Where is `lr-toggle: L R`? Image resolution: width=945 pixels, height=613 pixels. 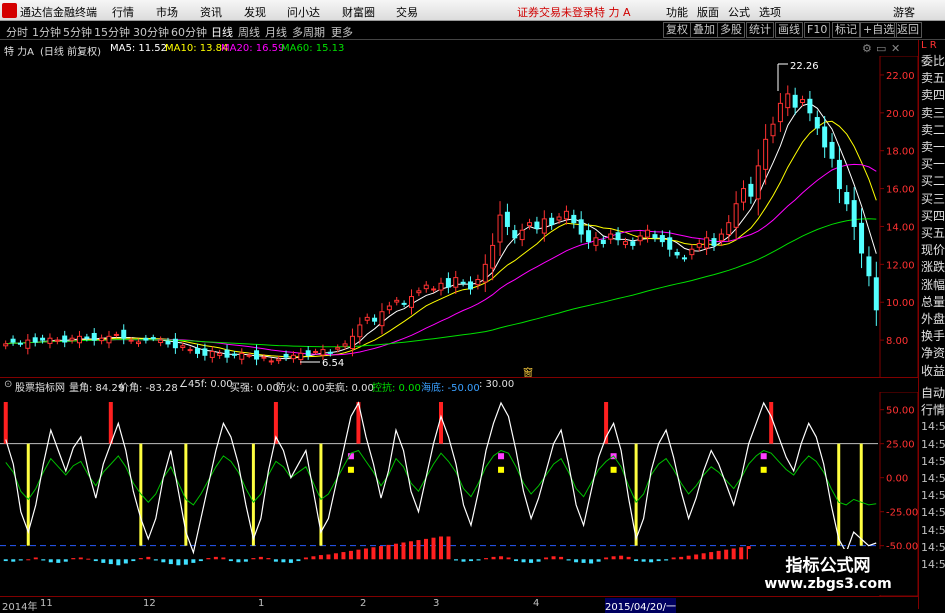
lr-toggle: L R is located at coordinates (929, 45).